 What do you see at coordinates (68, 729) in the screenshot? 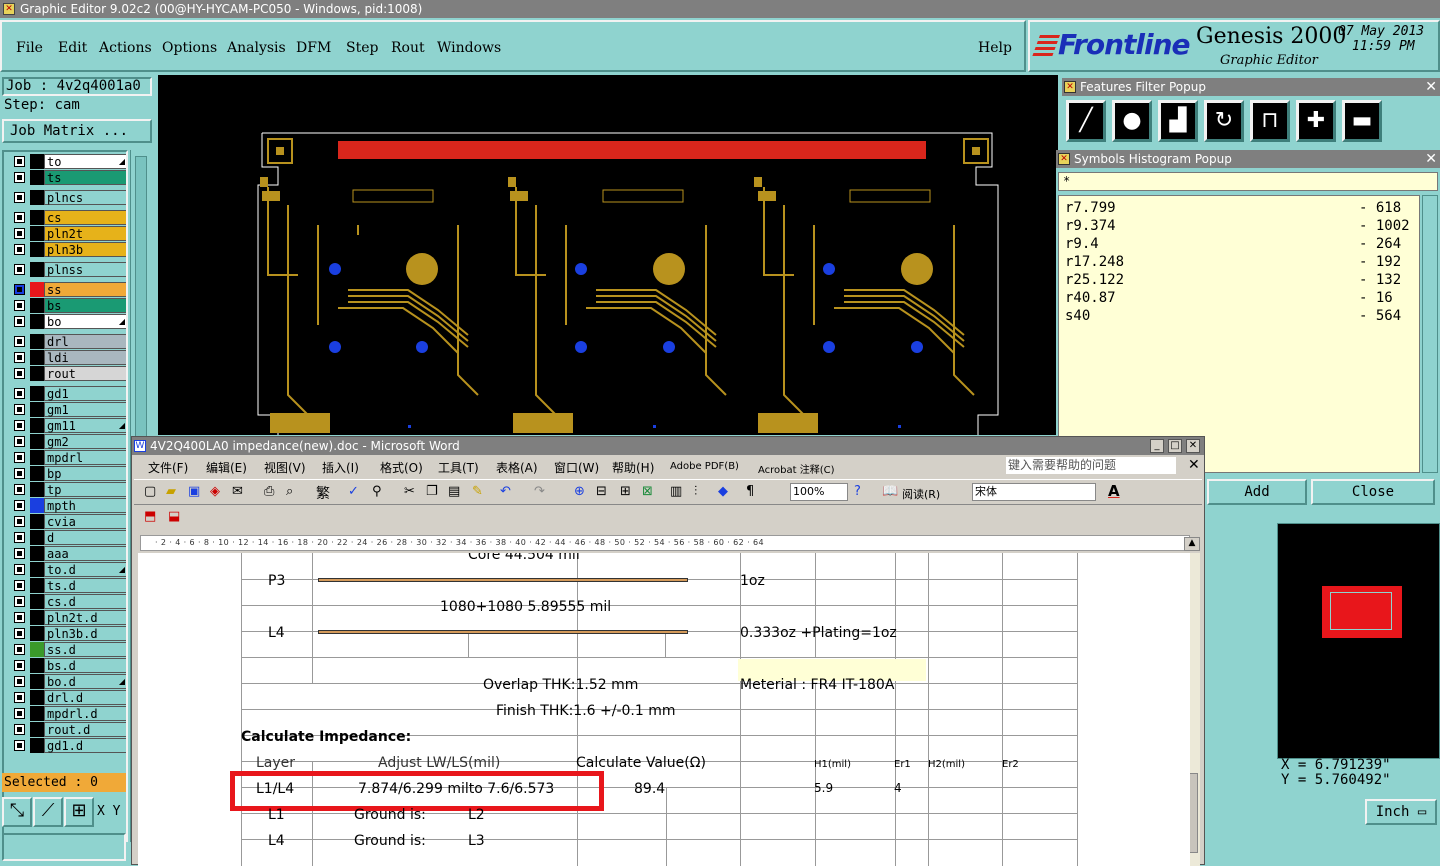
I see `layer-row: rout.d` at bounding box center [68, 729].